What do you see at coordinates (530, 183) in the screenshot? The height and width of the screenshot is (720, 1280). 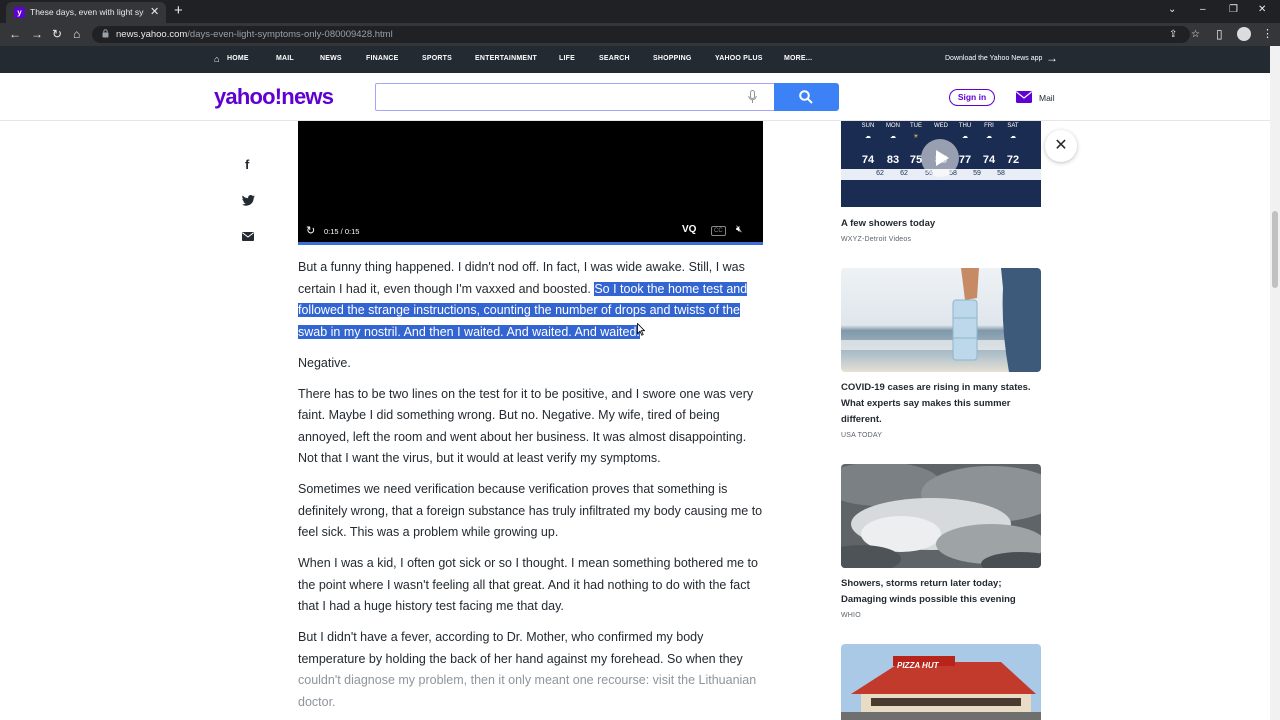 I see `video-player: ↻ 0:15 / 0:15 VQ CC 🔇︎` at bounding box center [530, 183].